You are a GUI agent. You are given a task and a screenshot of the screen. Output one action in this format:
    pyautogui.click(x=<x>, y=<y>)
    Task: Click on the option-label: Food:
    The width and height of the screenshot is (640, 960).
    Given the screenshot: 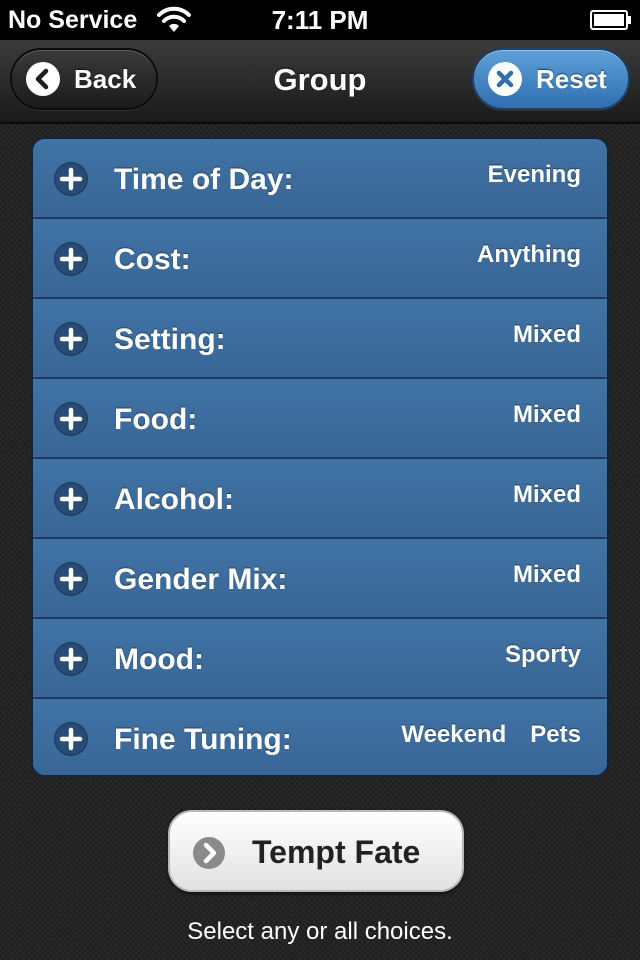 What is the action you would take?
    pyautogui.click(x=156, y=419)
    